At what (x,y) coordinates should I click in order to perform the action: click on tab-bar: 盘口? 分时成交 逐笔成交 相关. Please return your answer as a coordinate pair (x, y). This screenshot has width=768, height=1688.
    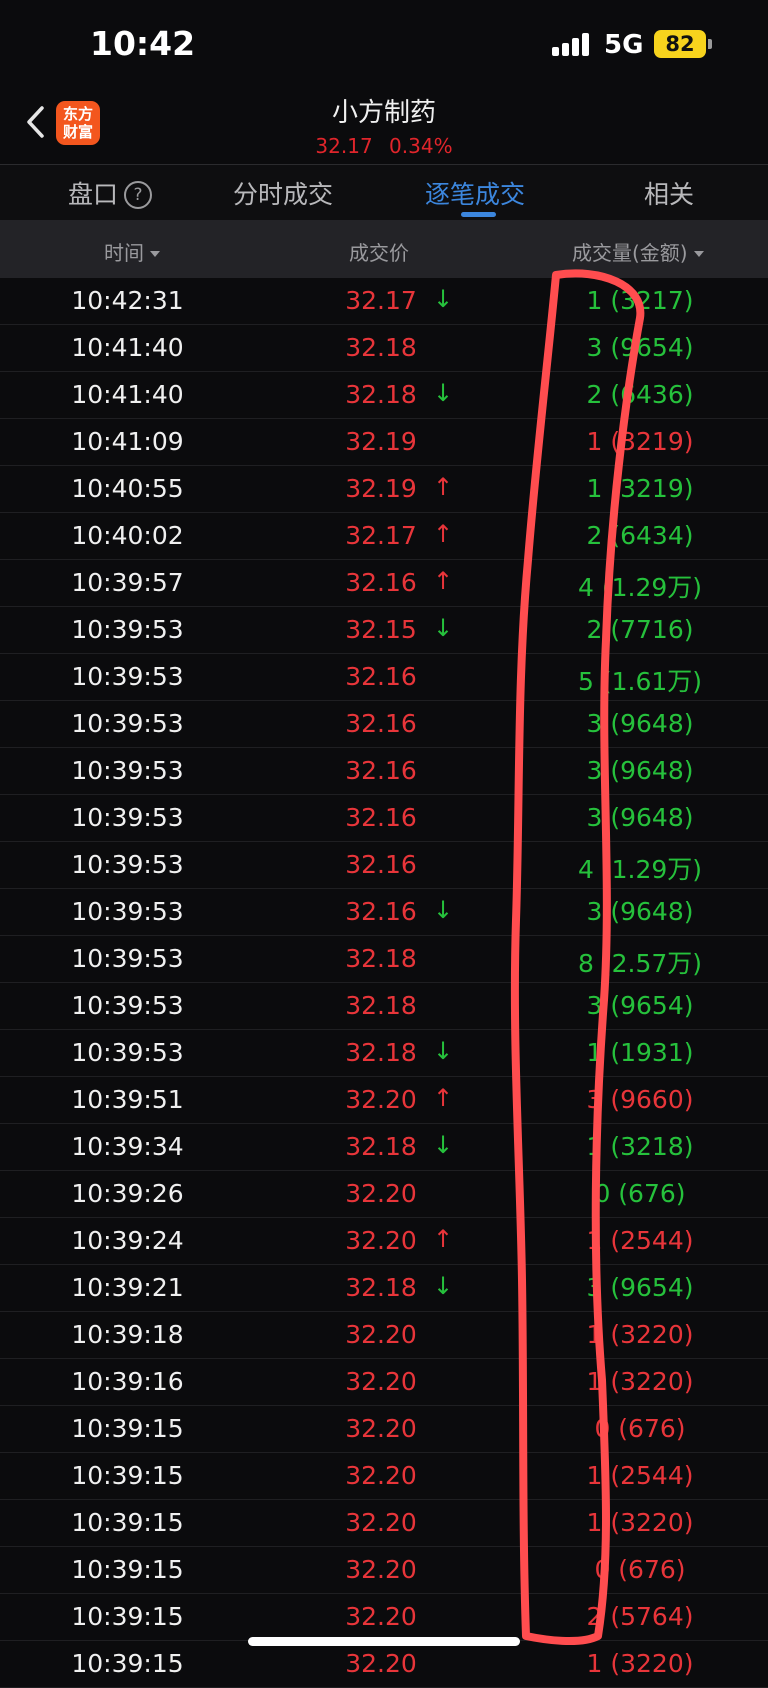
    Looking at the image, I should click on (384, 192).